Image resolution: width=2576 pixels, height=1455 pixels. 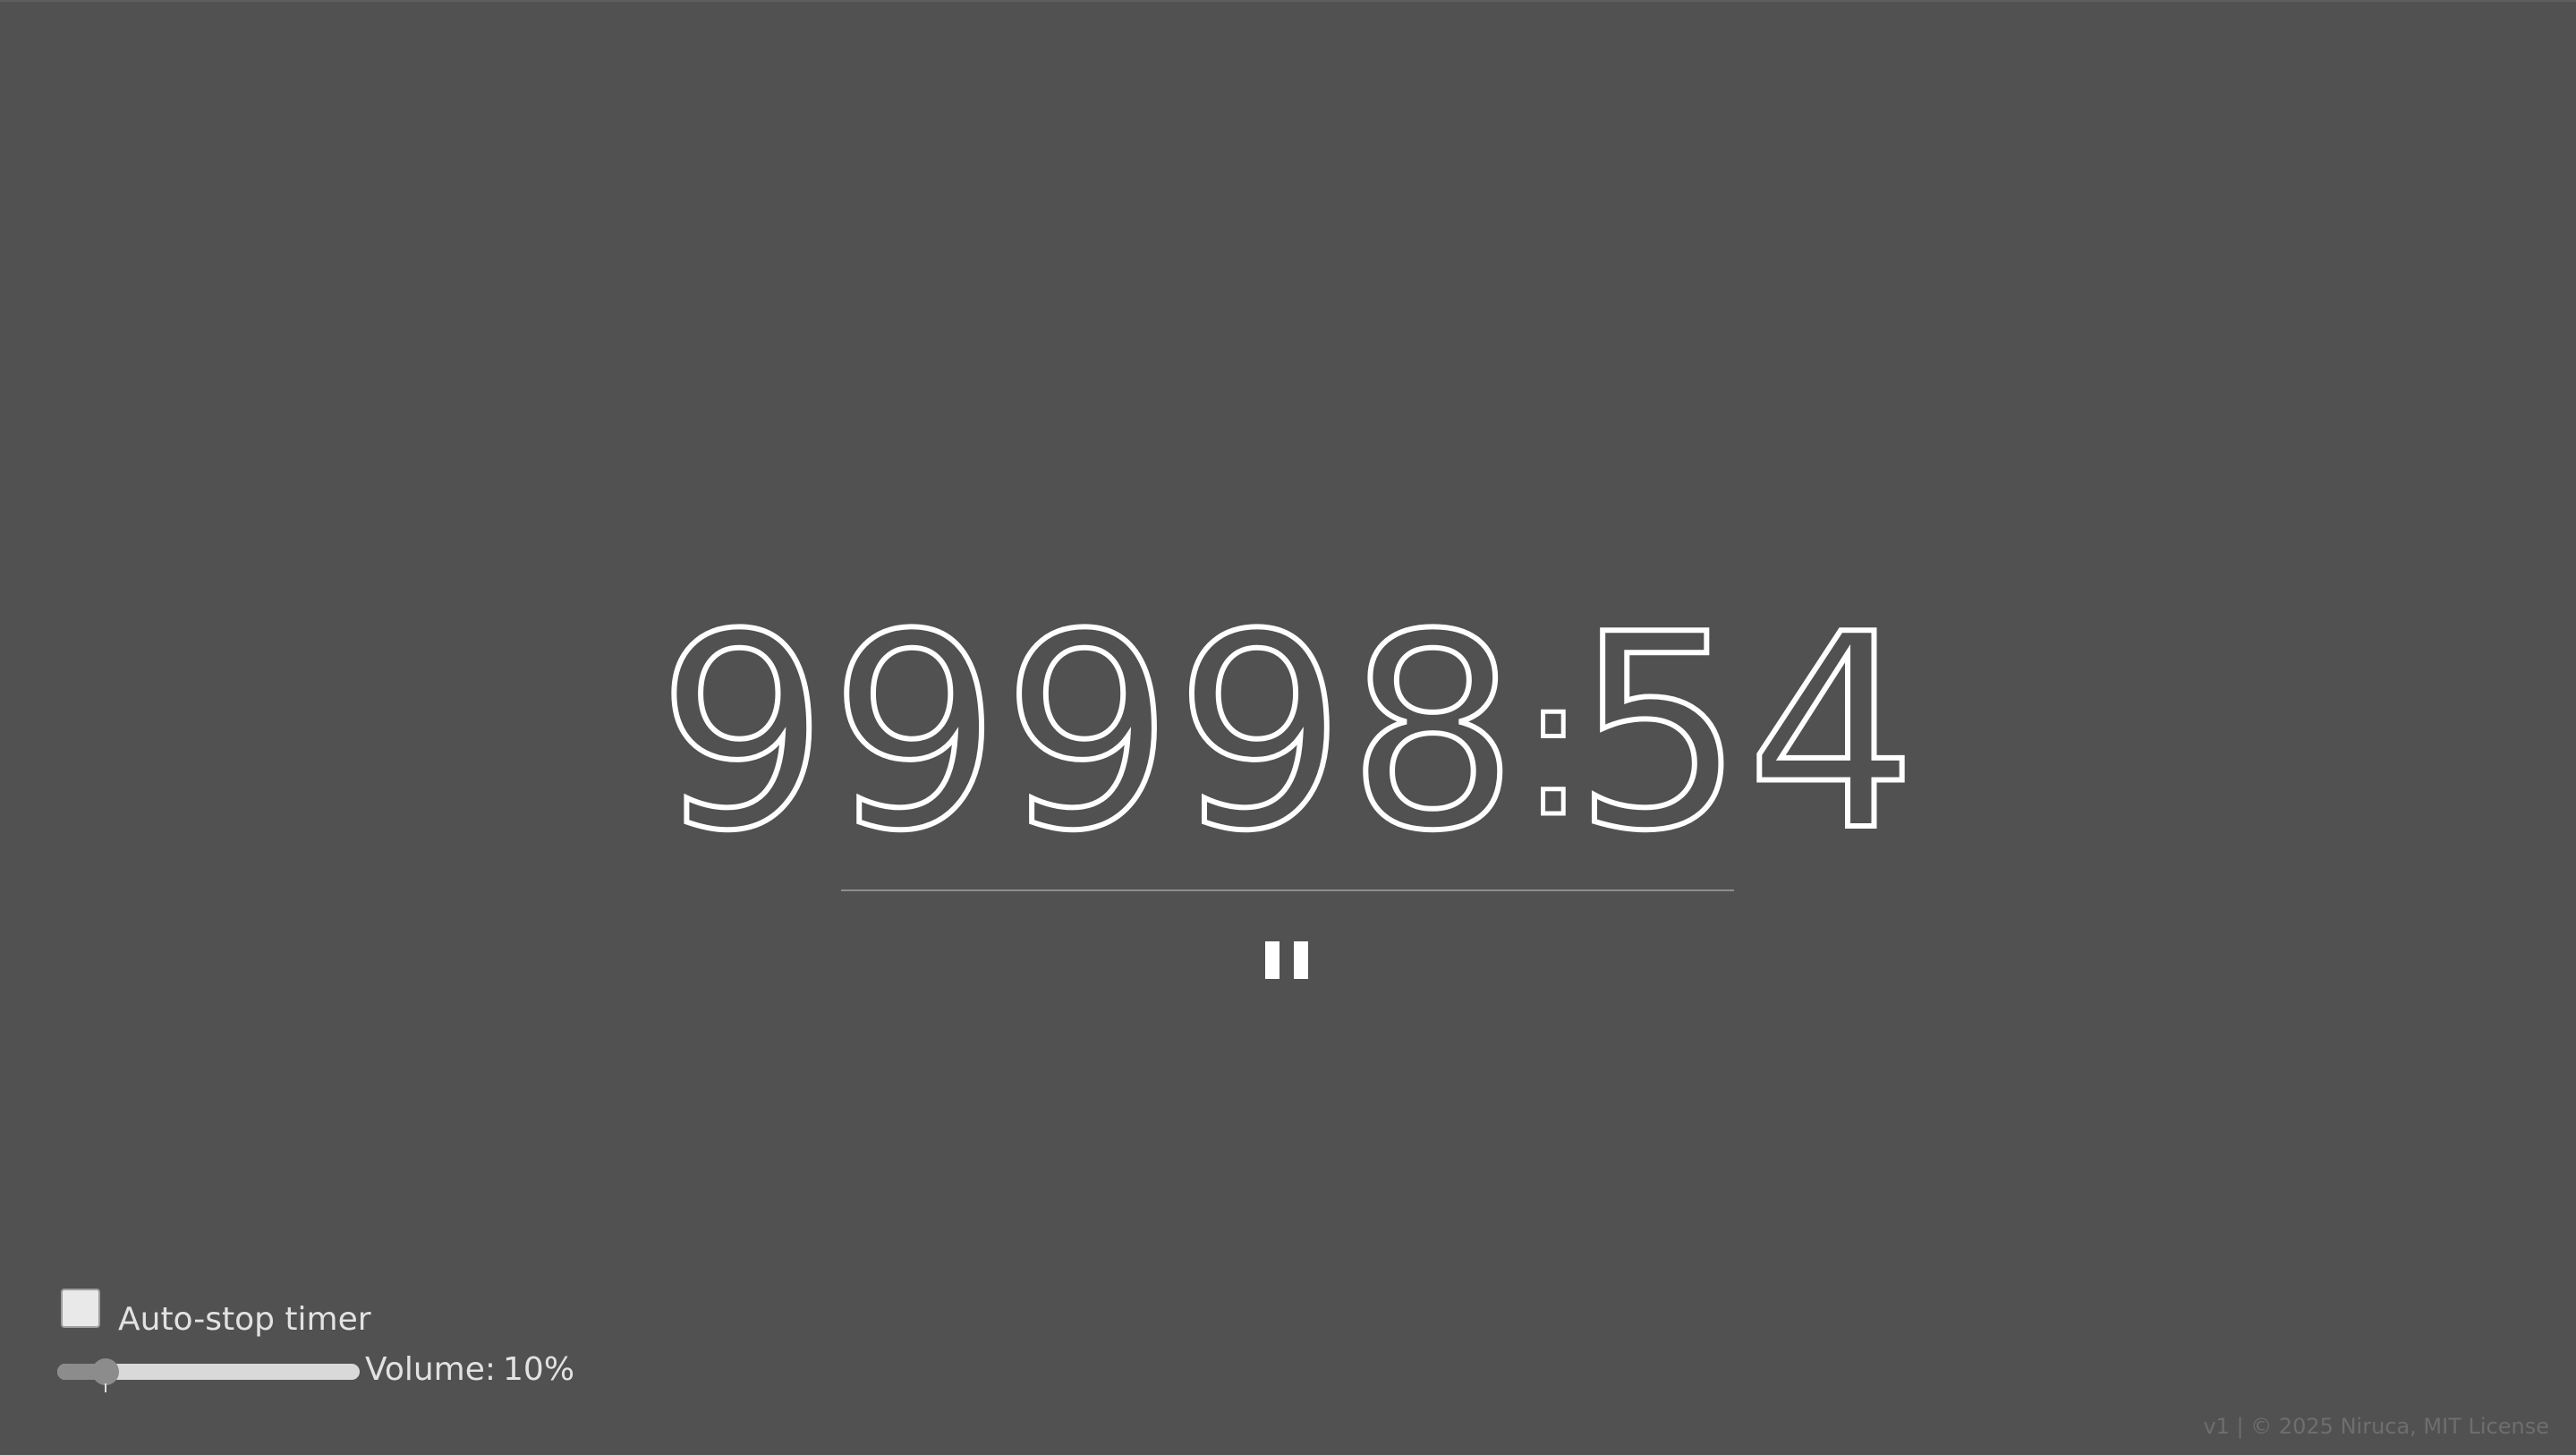 What do you see at coordinates (244, 1319) in the screenshot?
I see `auto-stop-label: Auto-stop timer` at bounding box center [244, 1319].